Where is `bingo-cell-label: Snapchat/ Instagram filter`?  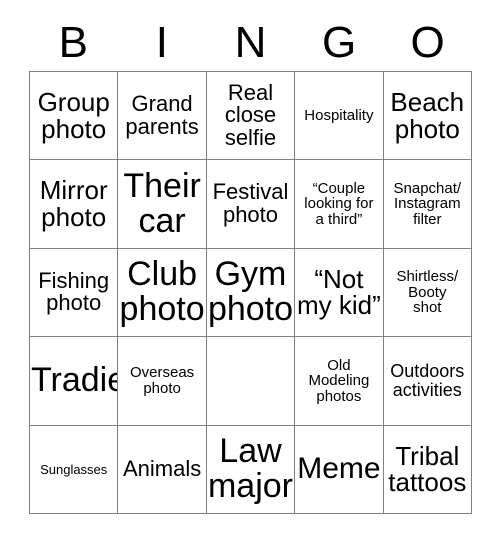 bingo-cell-label: Snapchat/ Instagram filter is located at coordinates (427, 203).